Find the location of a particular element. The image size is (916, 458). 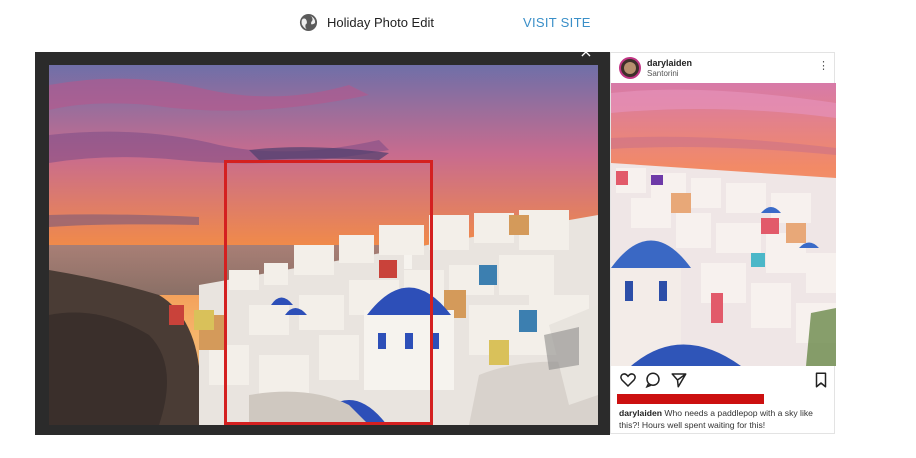

redaction-bar is located at coordinates (690, 399).